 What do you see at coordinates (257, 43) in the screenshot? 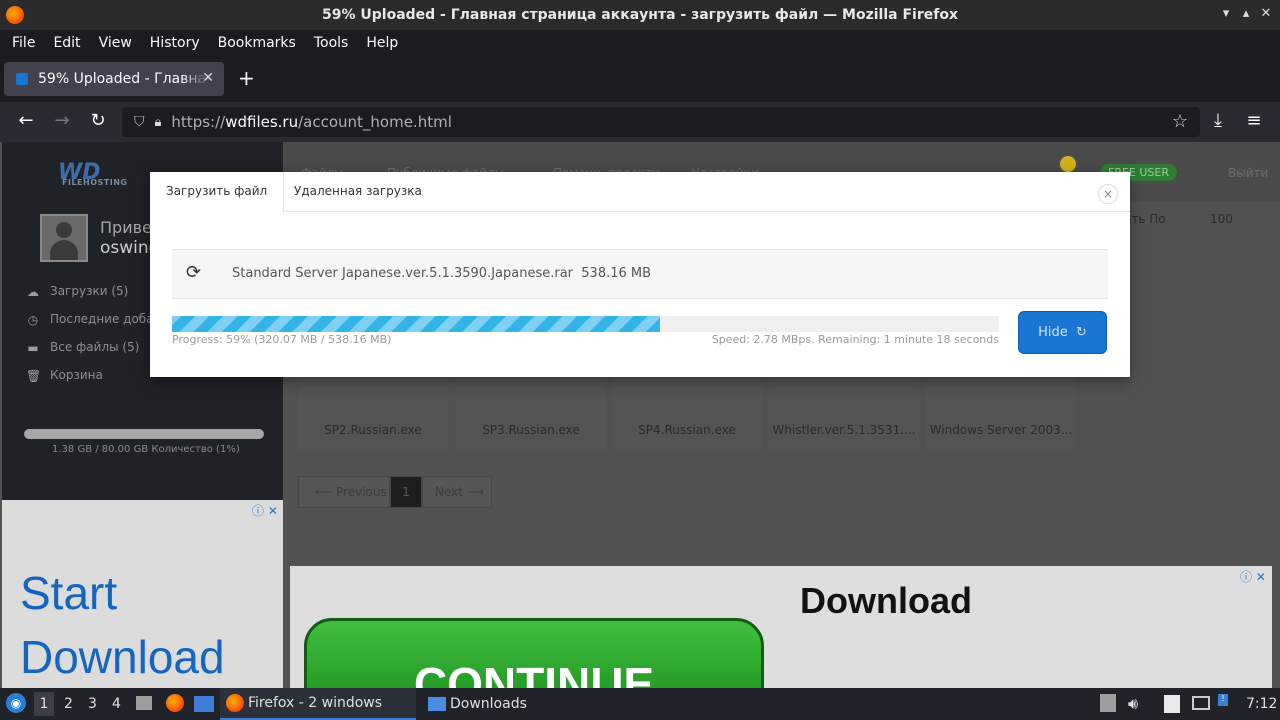
I see `menu-bookmarks: Bookmarks` at bounding box center [257, 43].